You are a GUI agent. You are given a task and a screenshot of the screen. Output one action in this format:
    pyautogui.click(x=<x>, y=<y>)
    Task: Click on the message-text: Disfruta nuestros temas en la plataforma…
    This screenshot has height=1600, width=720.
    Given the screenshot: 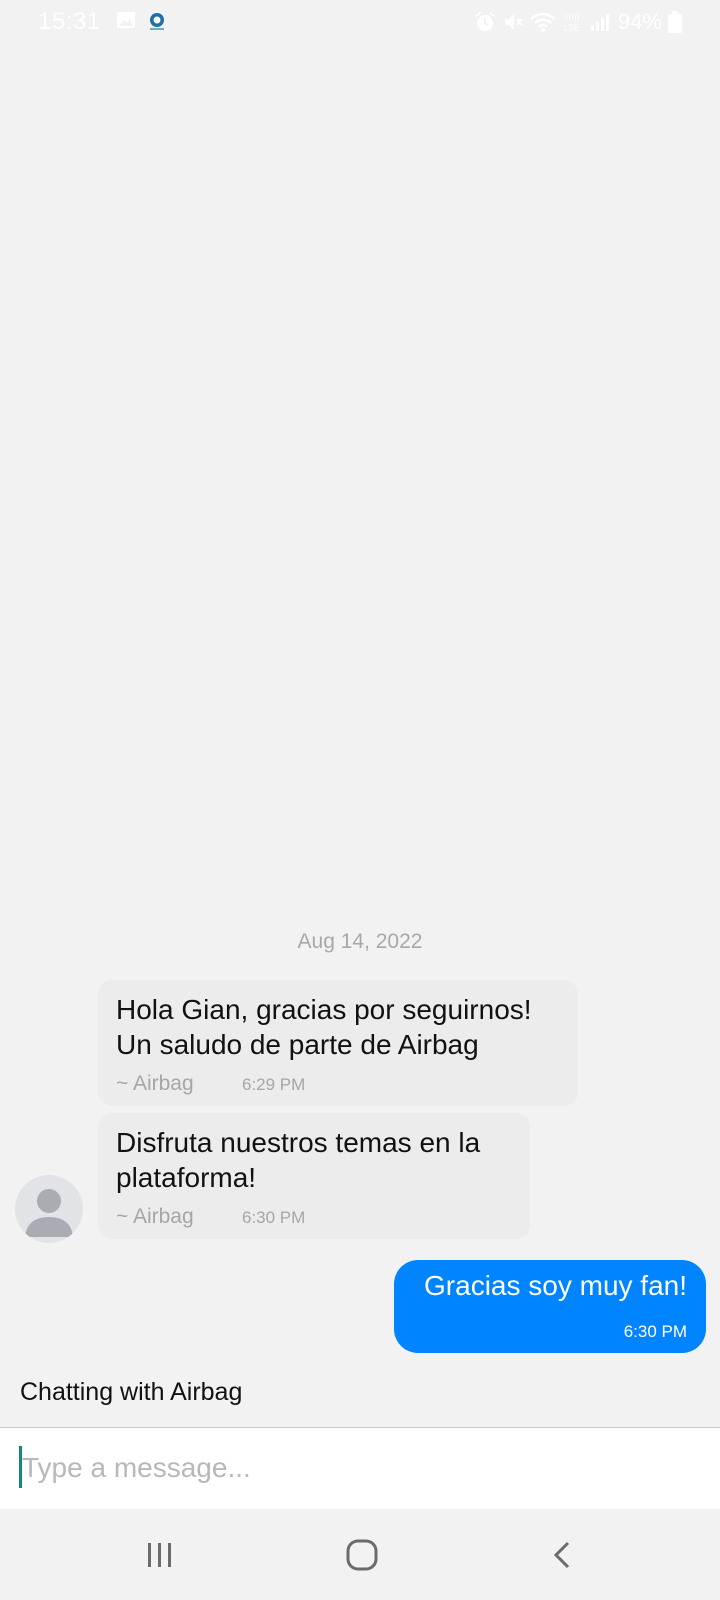 What is the action you would take?
    pyautogui.click(x=298, y=1160)
    